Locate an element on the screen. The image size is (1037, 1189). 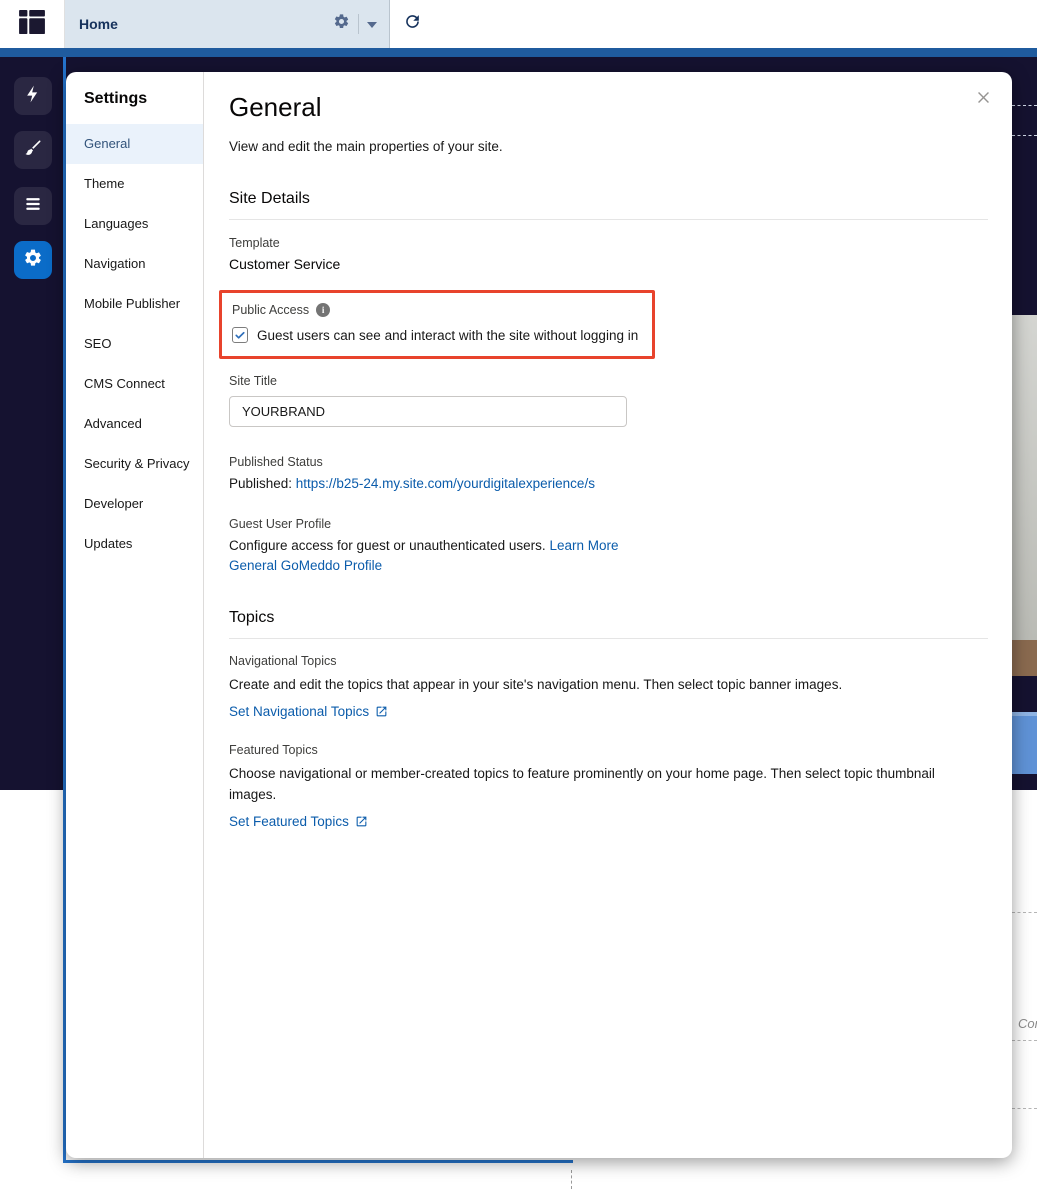
settings-nav-cms-connect: CMS Connect is located at coordinates (134, 384).